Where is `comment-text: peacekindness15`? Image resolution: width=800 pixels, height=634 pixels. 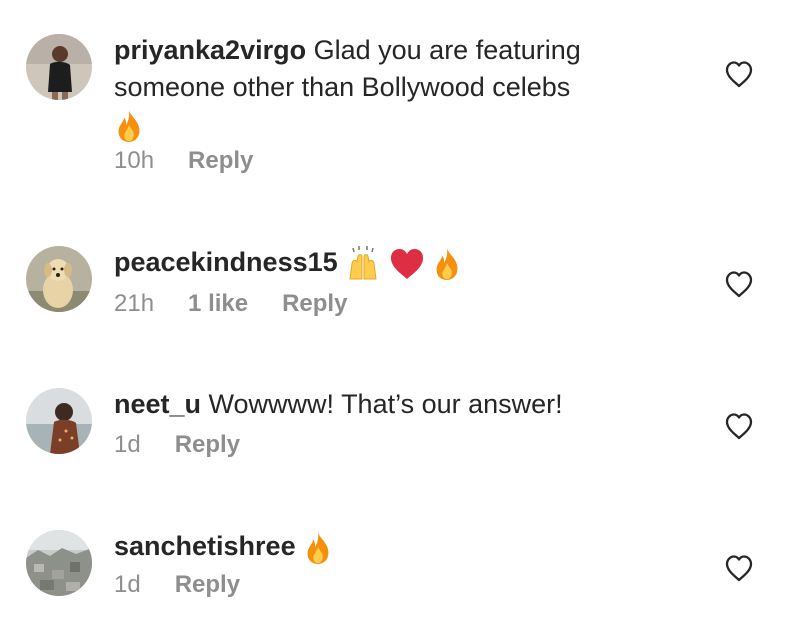
comment-text: peacekindness15 is located at coordinates (404, 263).